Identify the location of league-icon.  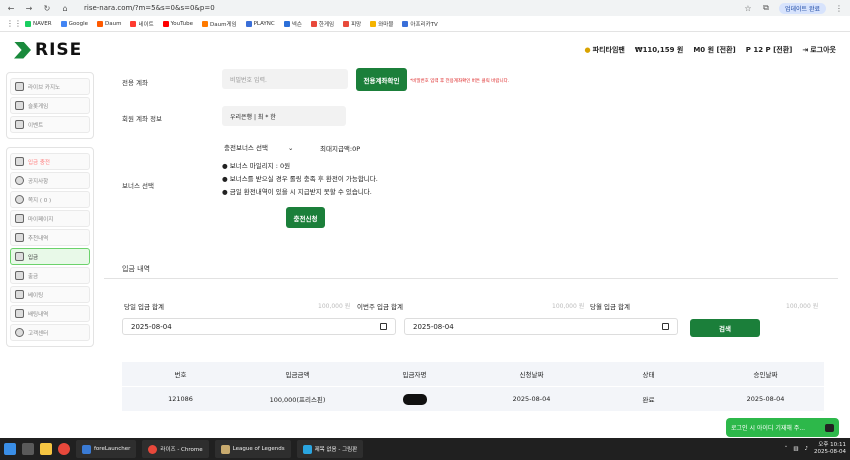
(225, 449).